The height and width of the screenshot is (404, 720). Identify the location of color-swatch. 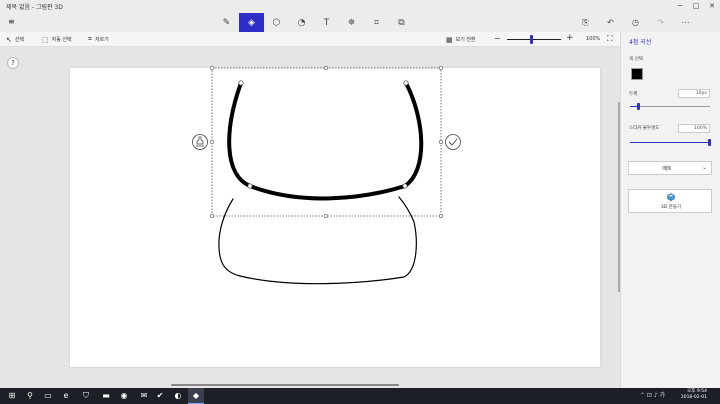
(637, 74).